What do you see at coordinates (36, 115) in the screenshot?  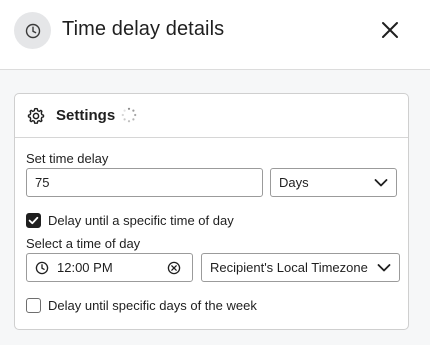 I see `gear-icon` at bounding box center [36, 115].